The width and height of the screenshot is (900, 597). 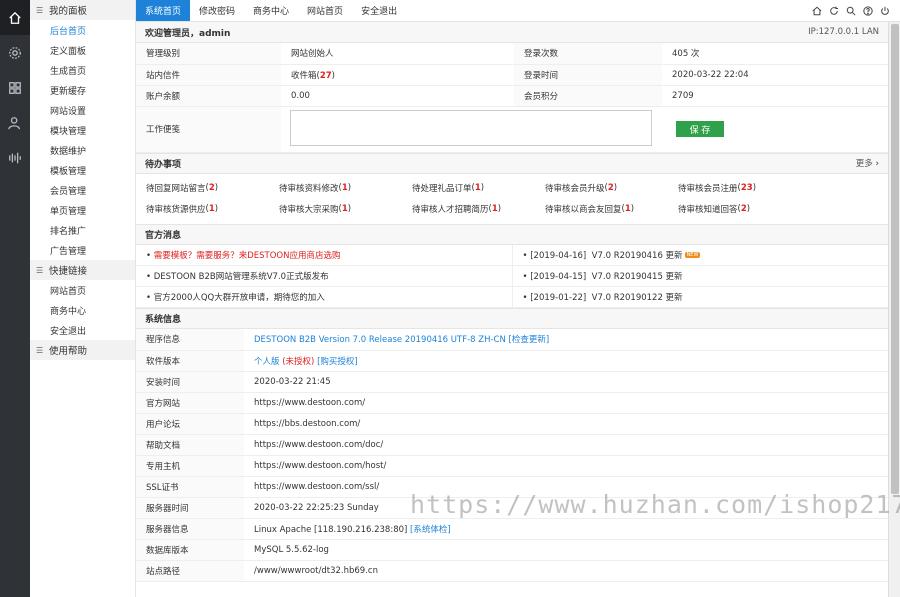 I want to click on scrollbar-thumb, so click(x=895, y=259).